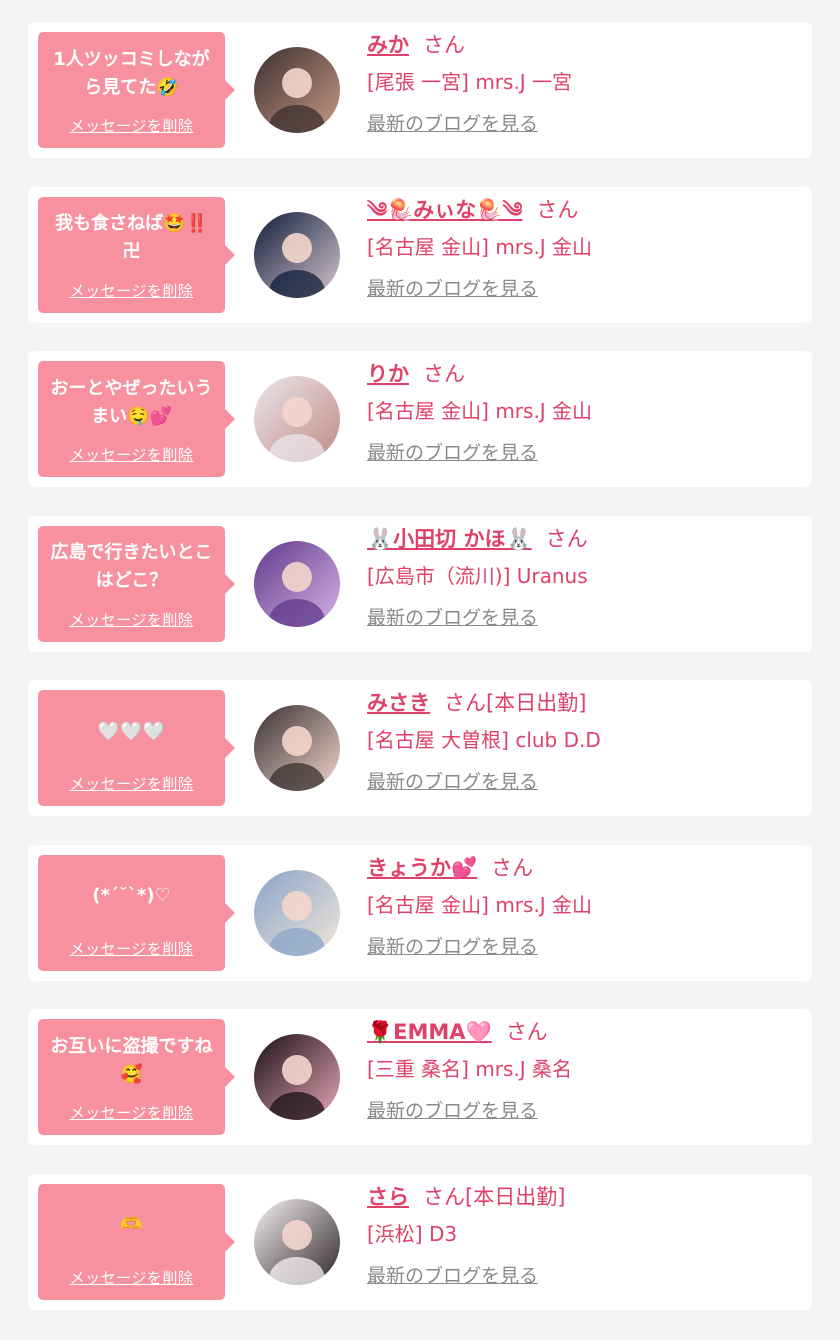  I want to click on profile-name-link: みか, so click(388, 45).